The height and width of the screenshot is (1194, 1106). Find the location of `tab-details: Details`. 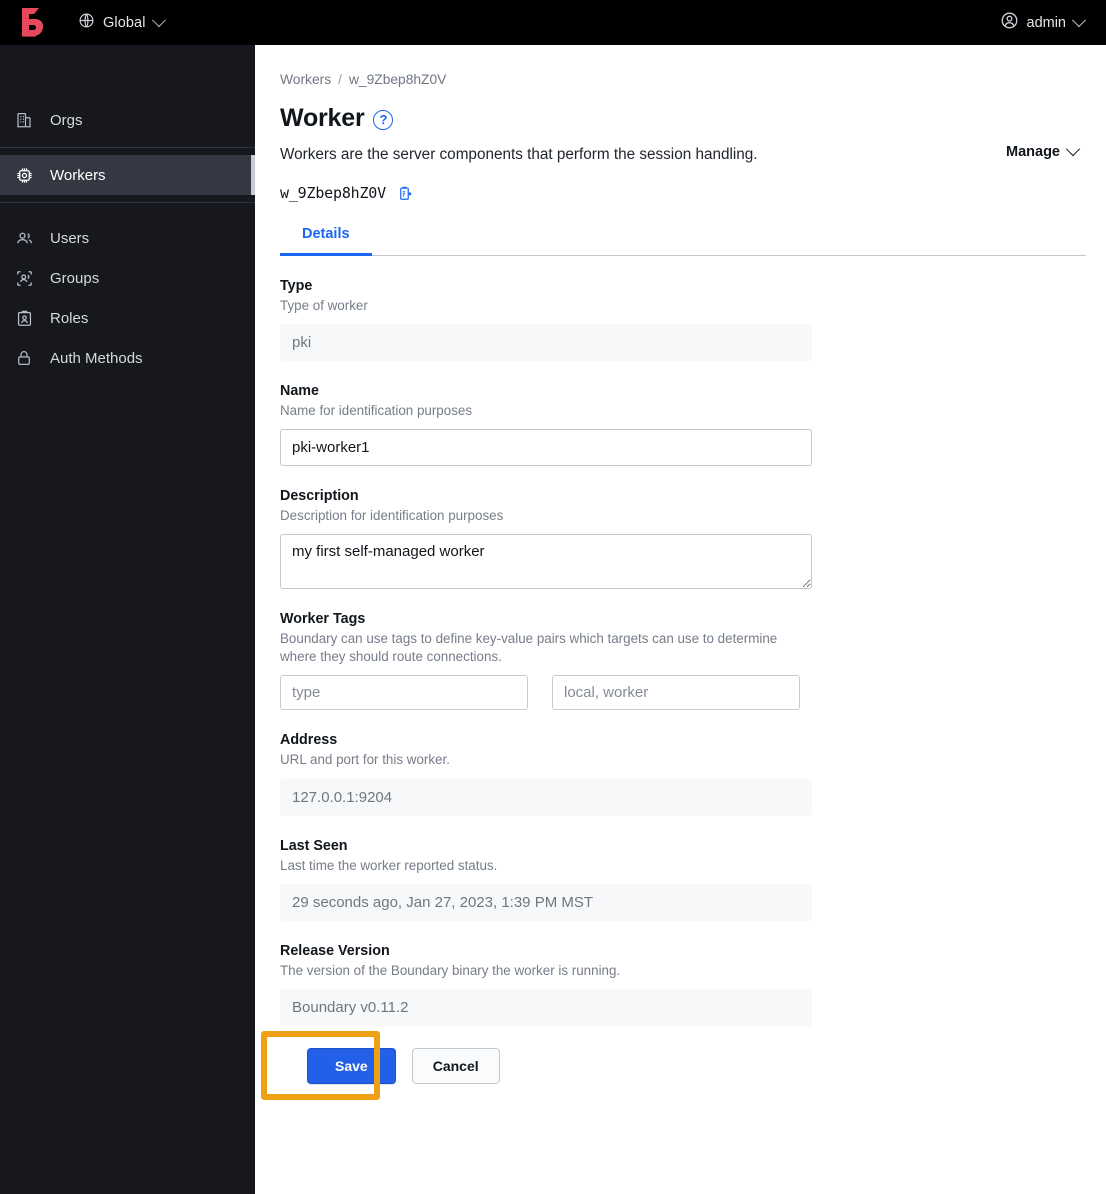

tab-details: Details is located at coordinates (326, 239).